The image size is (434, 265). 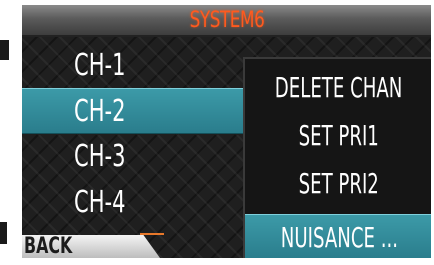 I want to click on menu-item-label: SET PRI2, so click(x=339, y=183).